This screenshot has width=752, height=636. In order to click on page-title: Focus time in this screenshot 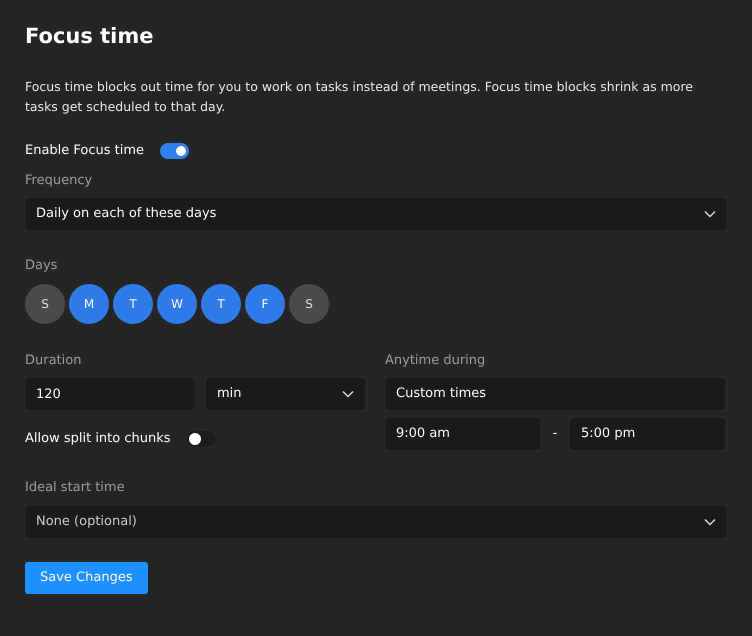, I will do `click(89, 36)`.